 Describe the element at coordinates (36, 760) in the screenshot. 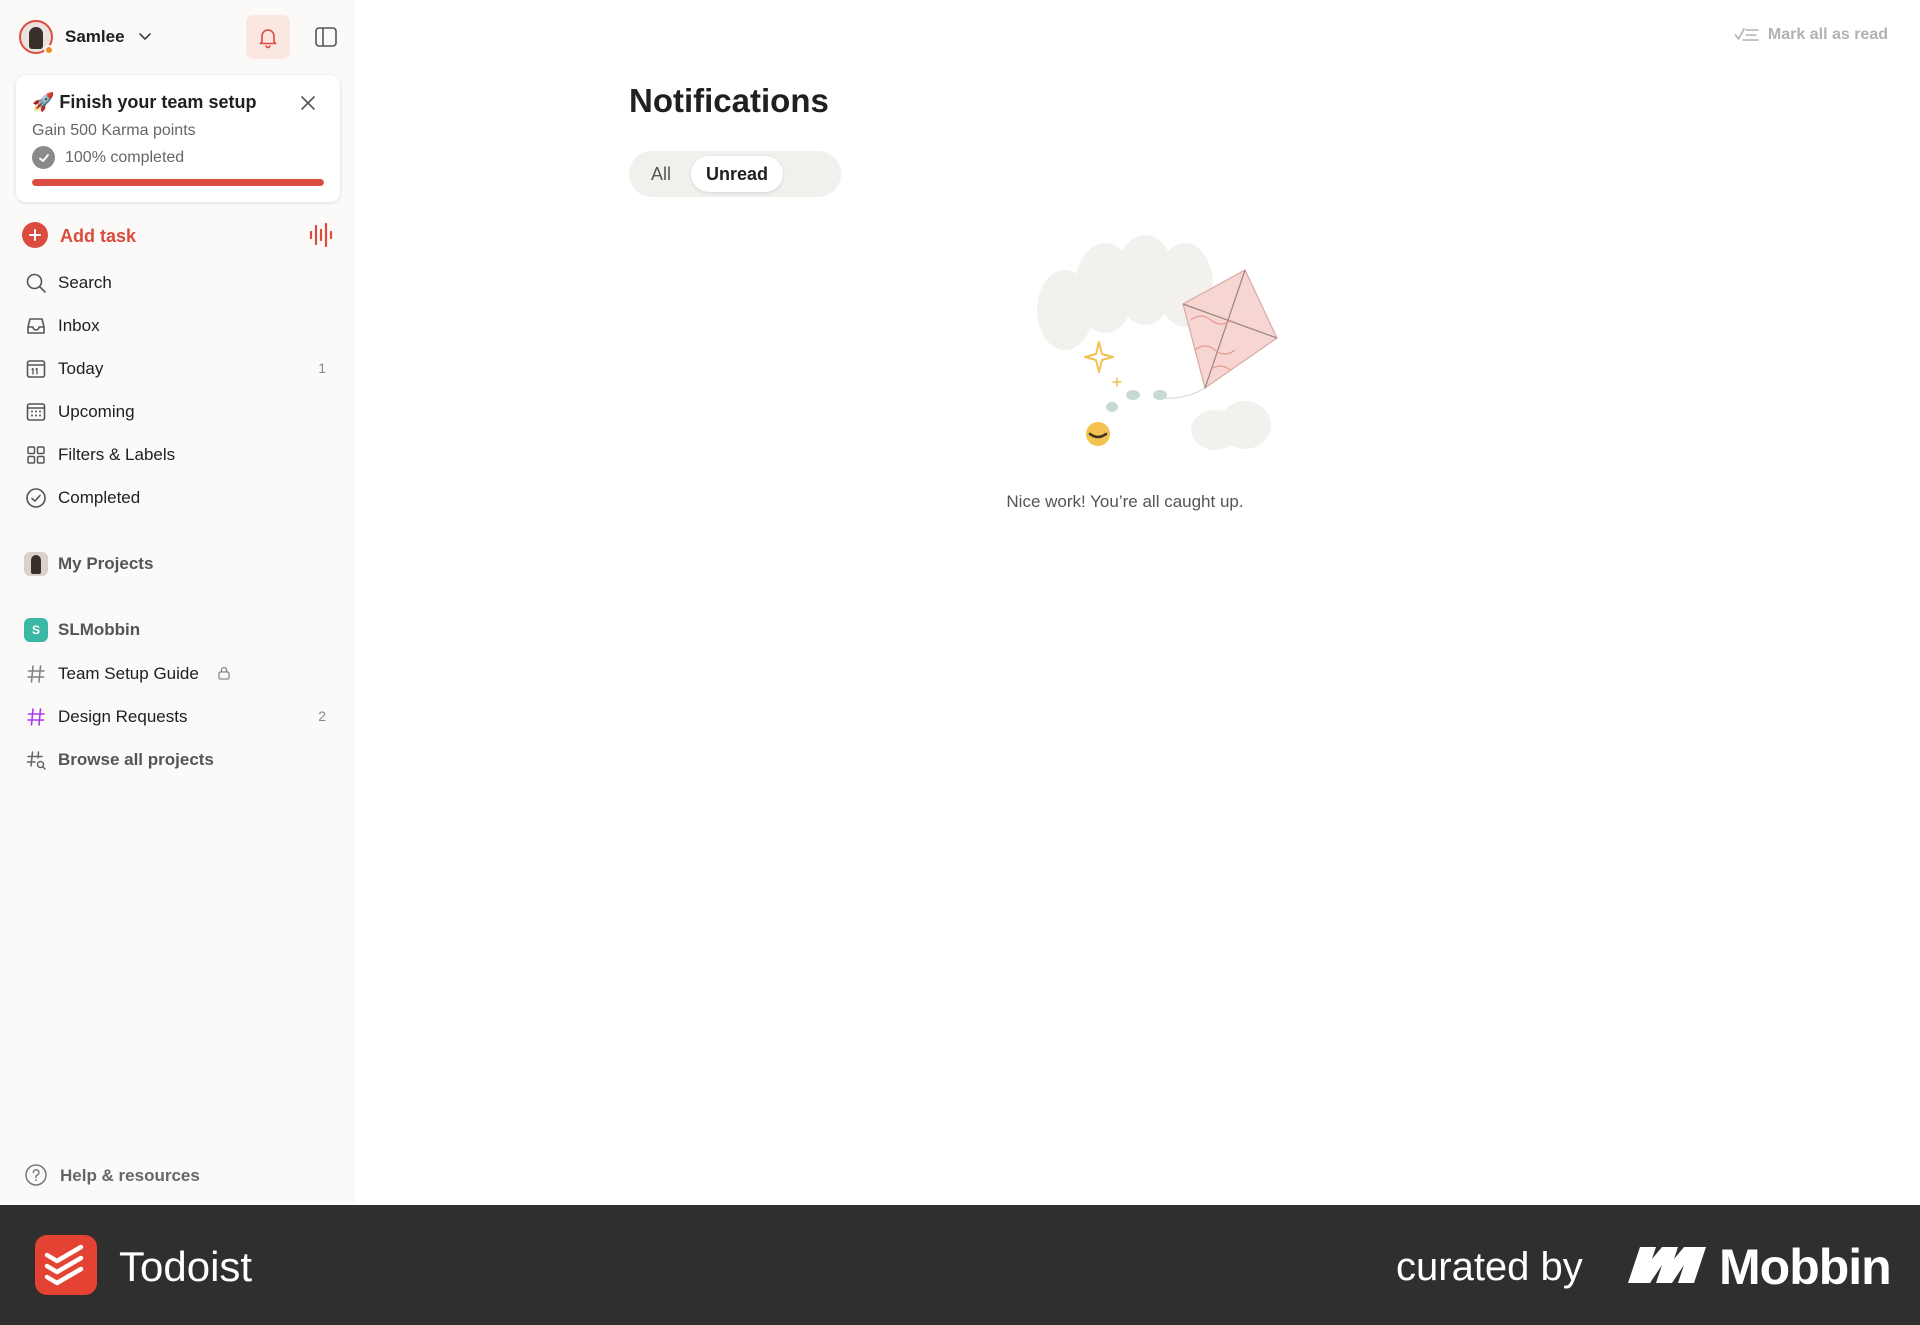

I see `browse-projects-icon` at that location.